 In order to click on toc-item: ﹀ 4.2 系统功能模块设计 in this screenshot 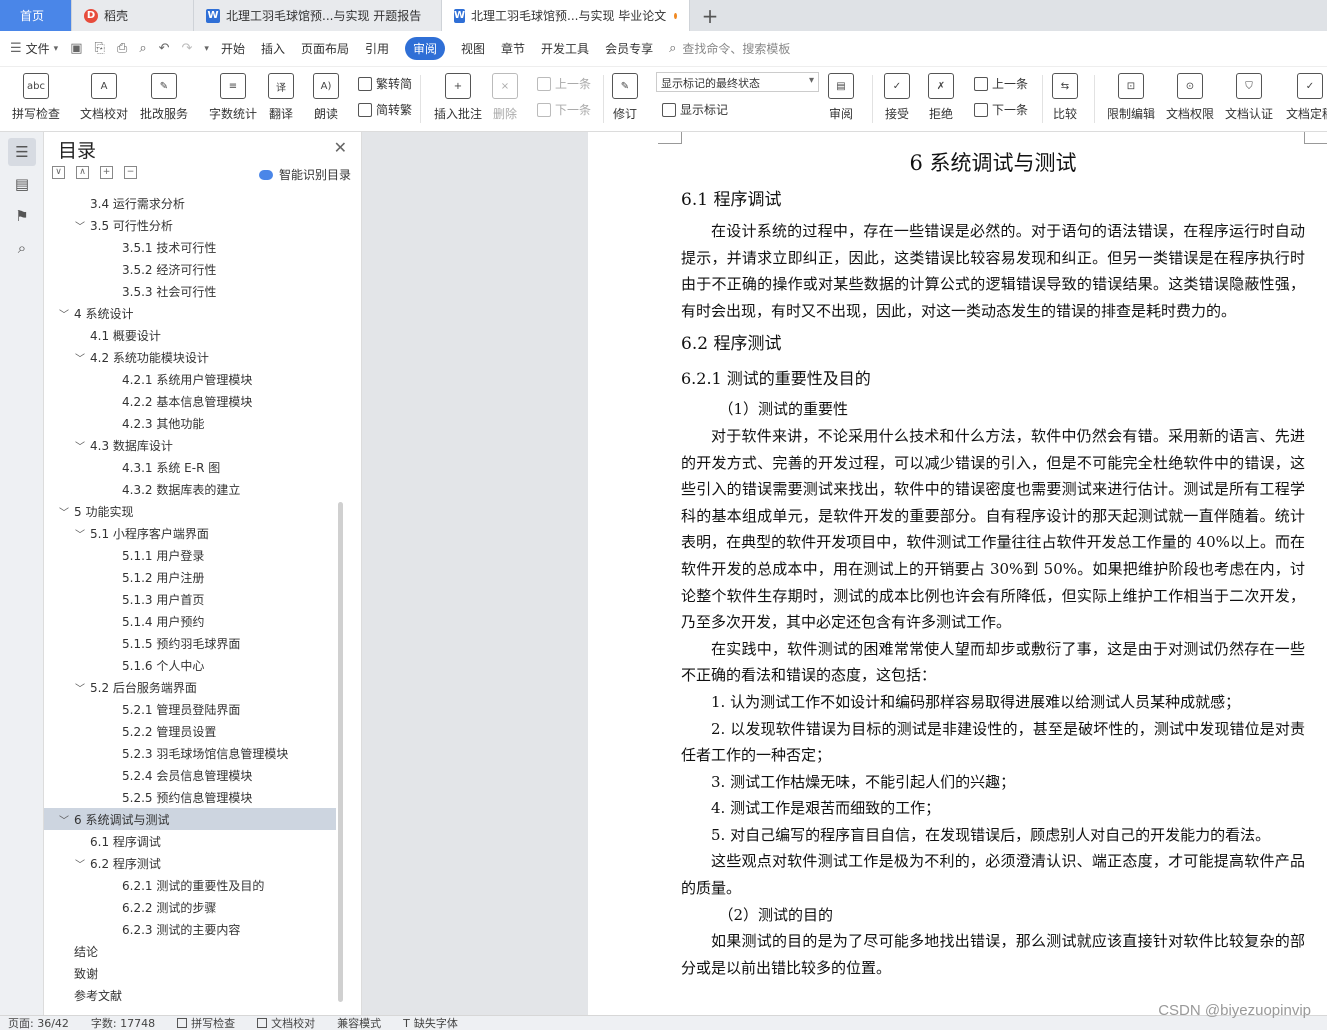, I will do `click(190, 357)`.